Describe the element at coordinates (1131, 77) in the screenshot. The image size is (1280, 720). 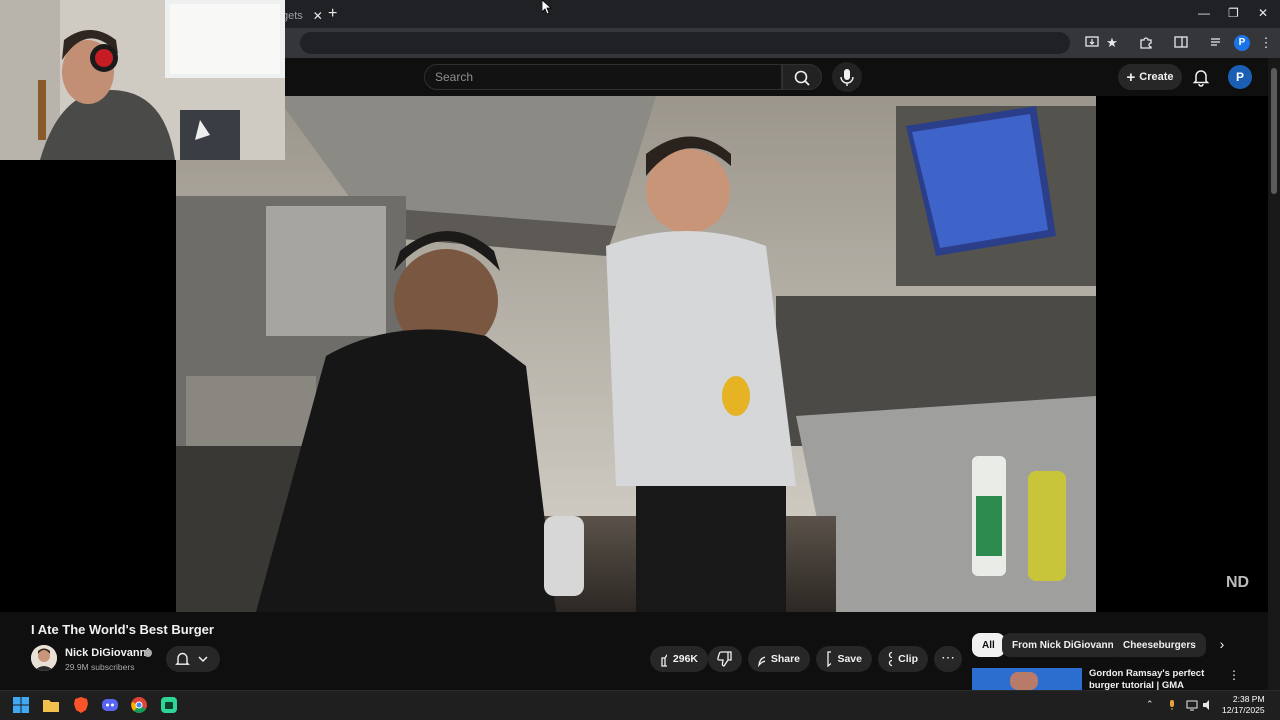
I see `plus-icon: +` at that location.